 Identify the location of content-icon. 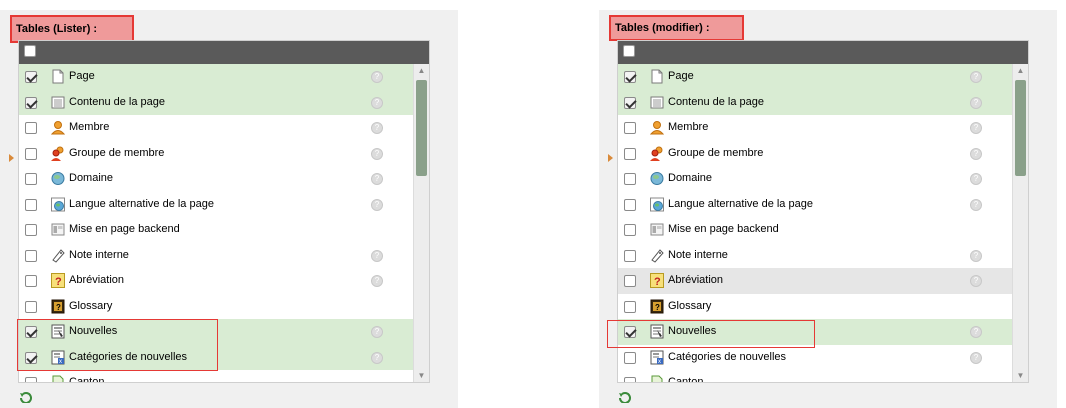
(58, 102).